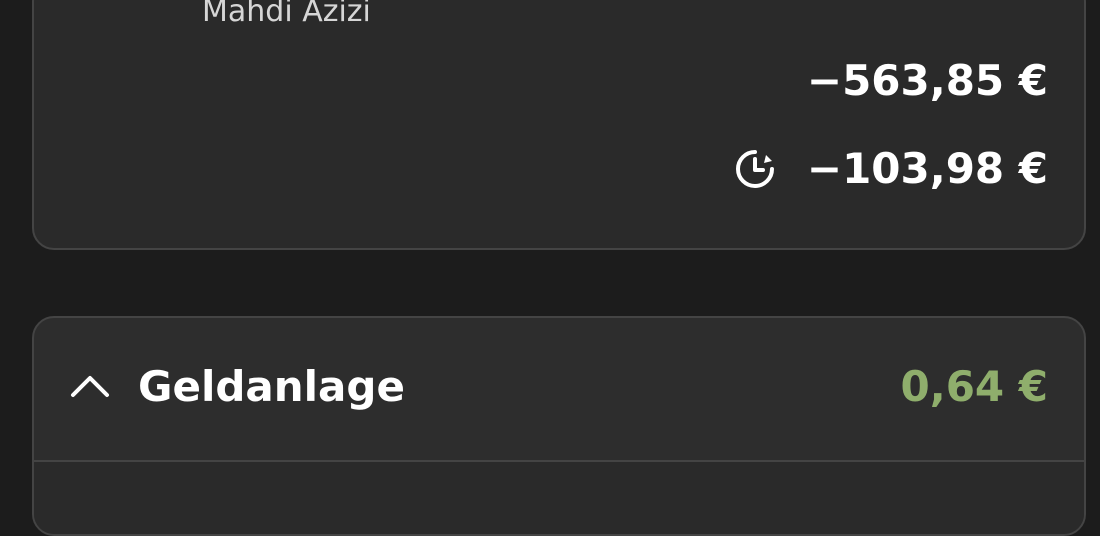 The width and height of the screenshot is (1100, 536). Describe the element at coordinates (974, 386) in the screenshot. I see `section-amount: 0,64 €` at that location.